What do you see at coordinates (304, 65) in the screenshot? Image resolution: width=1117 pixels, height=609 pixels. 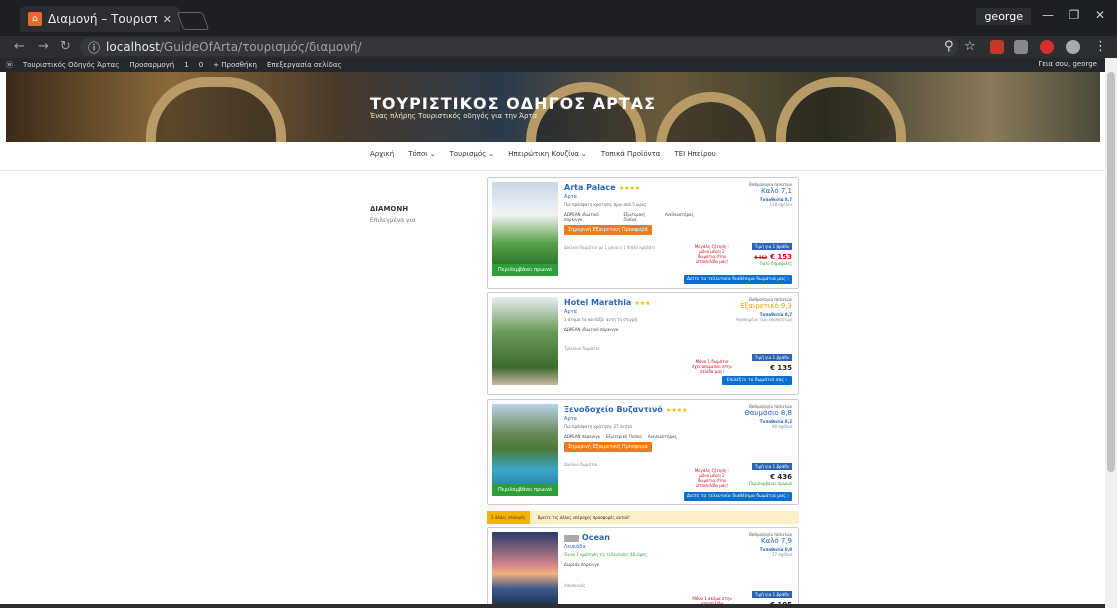 I see `wp-edit-page: Επεξεργασία σελίδας` at bounding box center [304, 65].